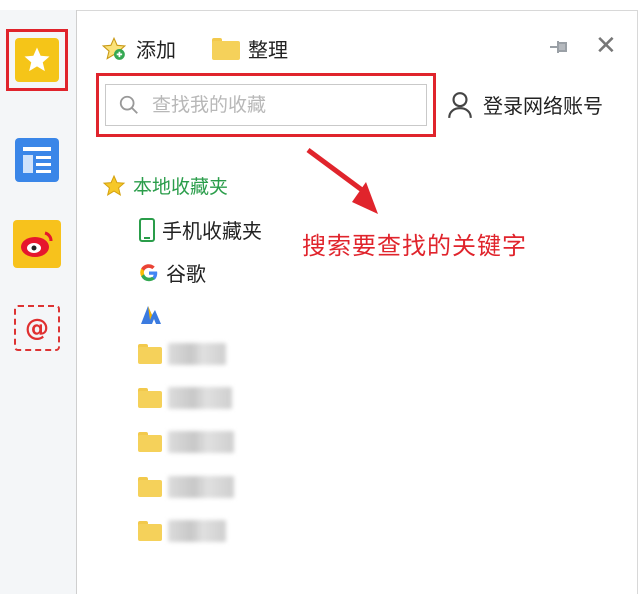 This screenshot has width=640, height=594. What do you see at coordinates (342, 180) in the screenshot?
I see `annotation-arrow-icon` at bounding box center [342, 180].